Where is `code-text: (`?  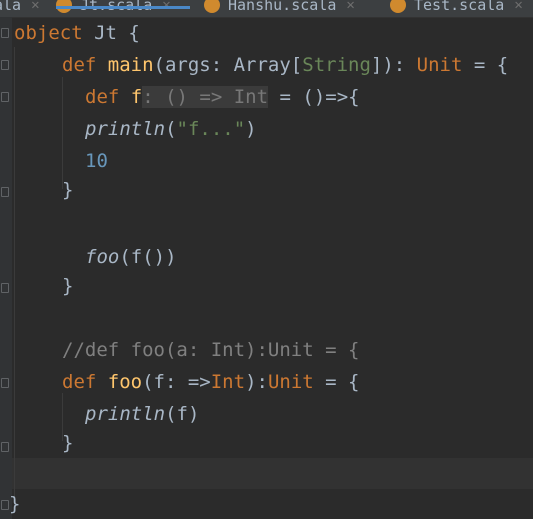
code-text: ( is located at coordinates (171, 129).